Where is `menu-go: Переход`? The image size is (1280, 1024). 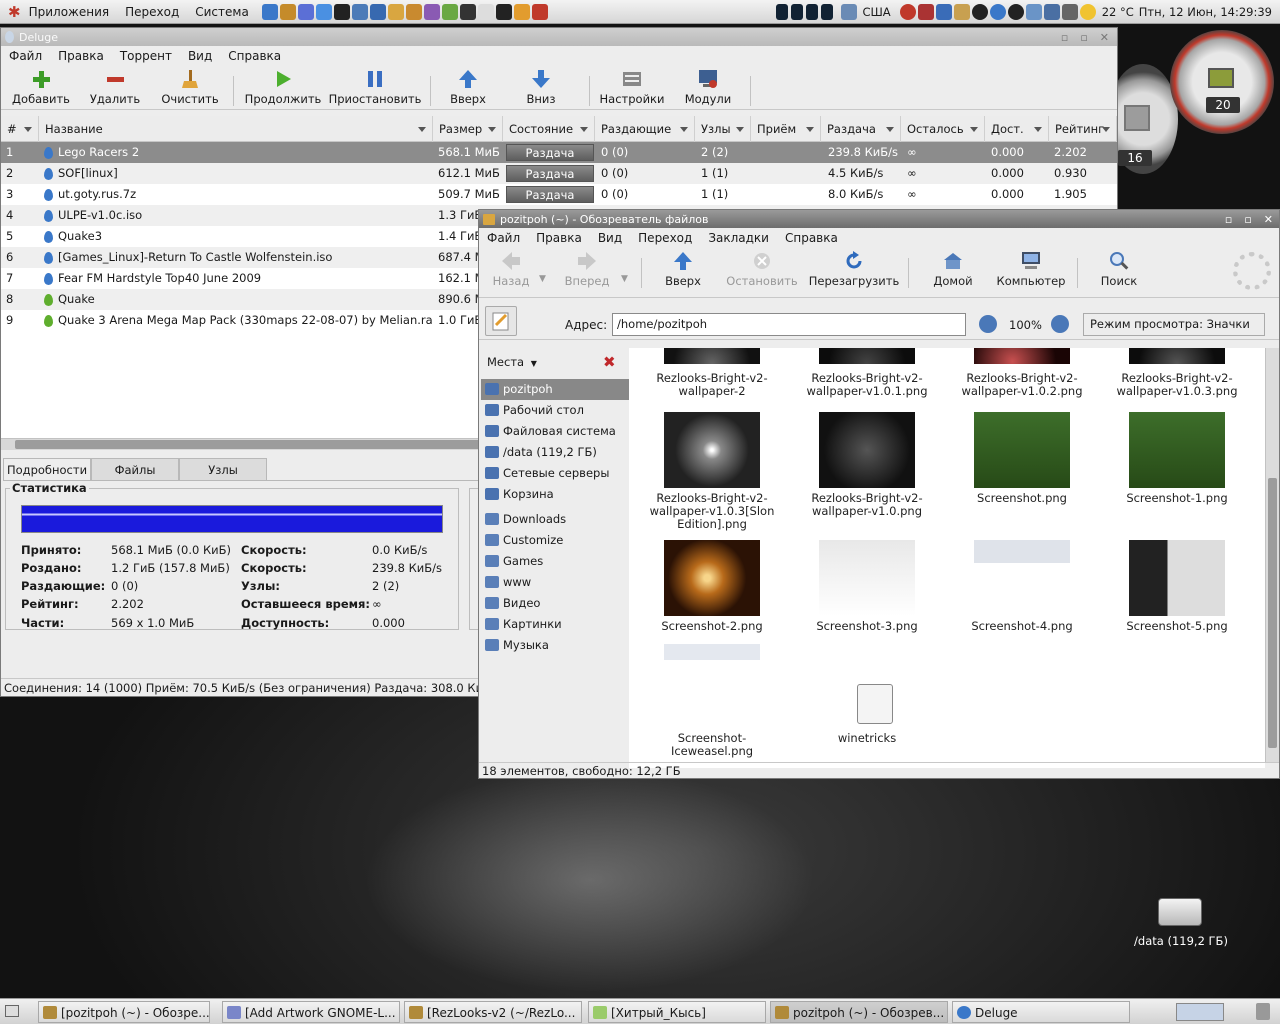
menu-go: Переход is located at coordinates (665, 238).